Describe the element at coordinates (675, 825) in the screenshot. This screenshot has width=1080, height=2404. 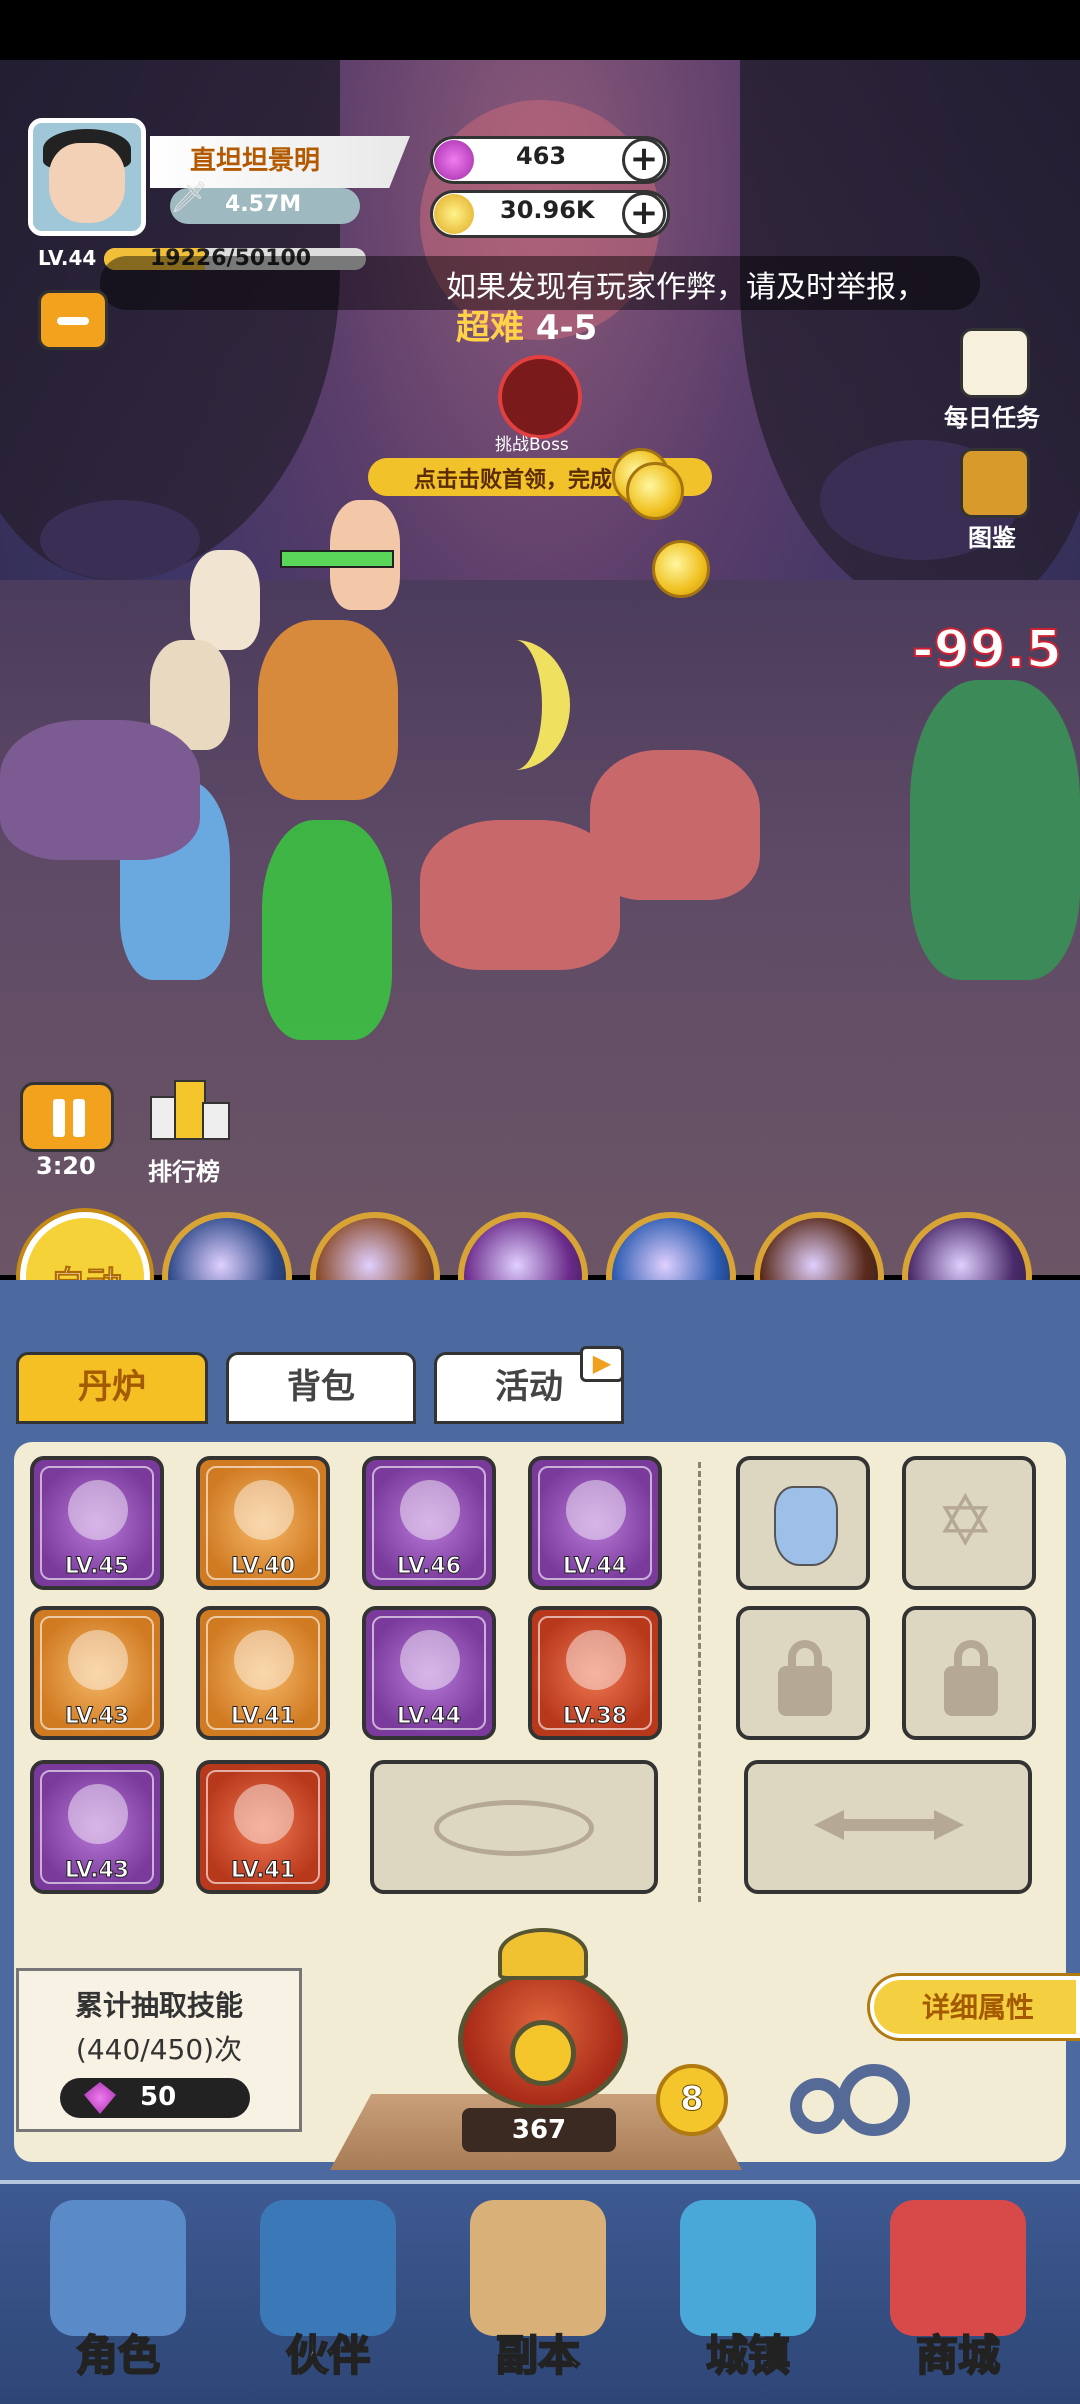
I see `enemy-beast` at that location.